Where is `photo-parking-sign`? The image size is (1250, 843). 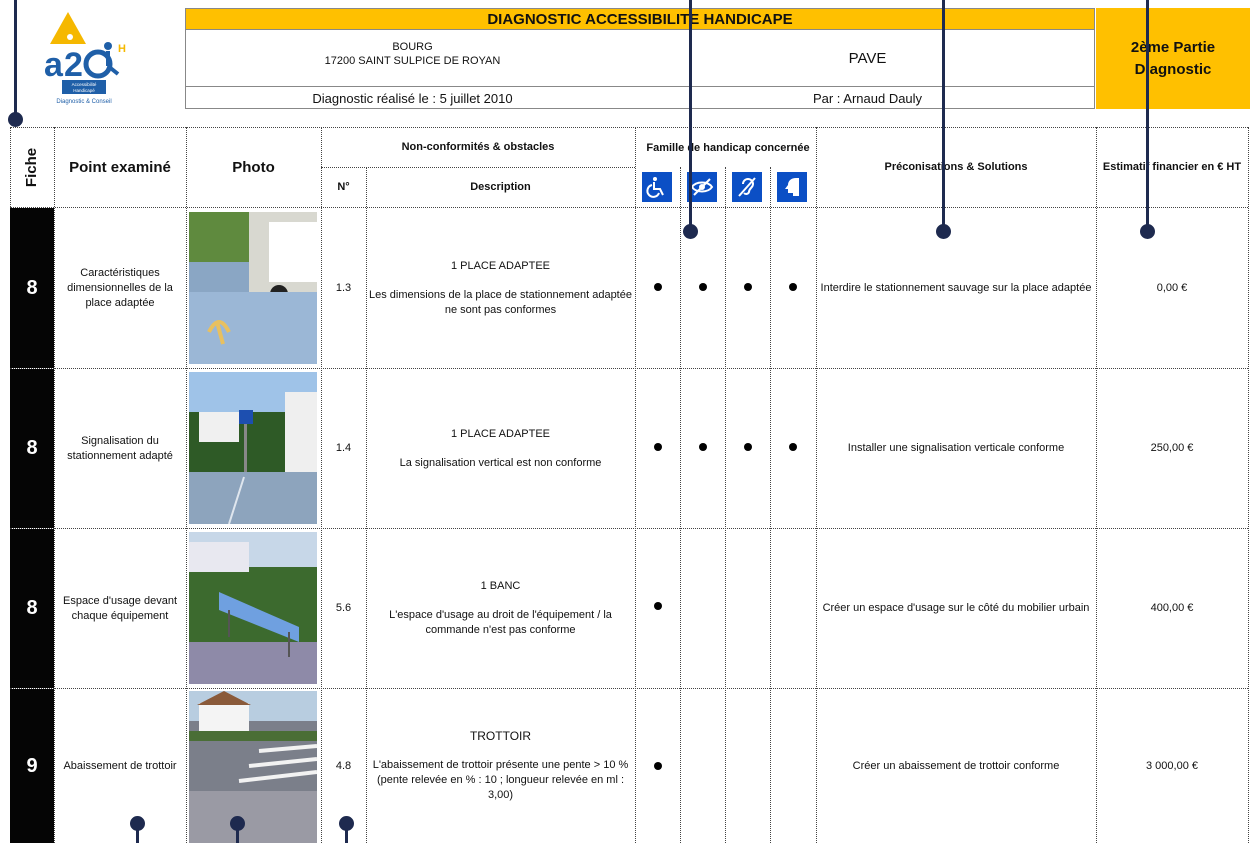
photo-parking-sign is located at coordinates (253, 448).